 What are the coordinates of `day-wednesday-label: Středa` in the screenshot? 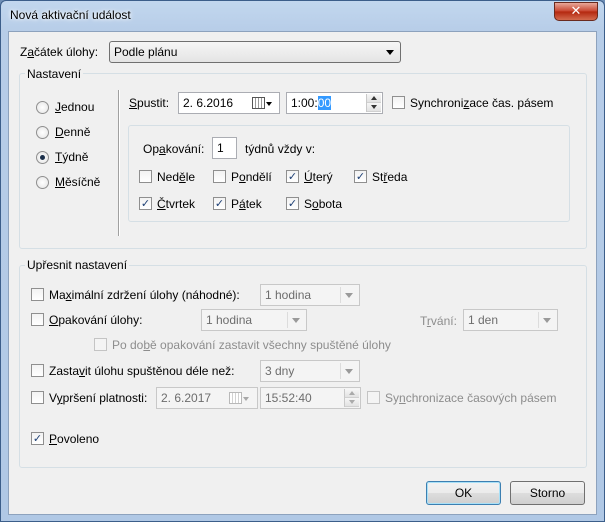 It's located at (389, 177).